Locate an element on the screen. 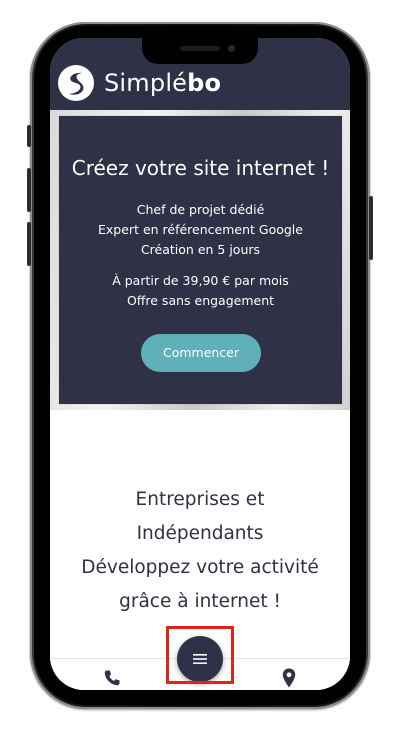 This screenshot has height=729, width=400. silent-switch is located at coordinates (29, 136).